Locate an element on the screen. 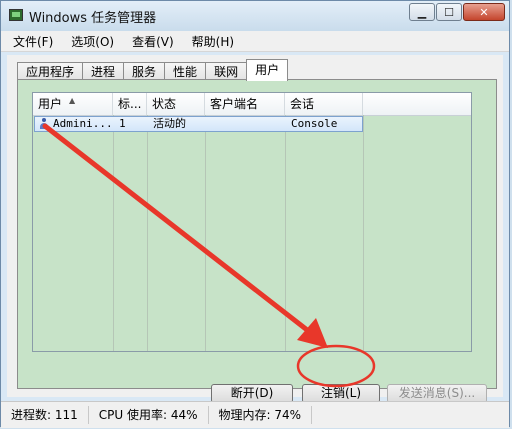 Image resolution: width=512 pixels, height=429 pixels. task-manager-icon is located at coordinates (16, 15).